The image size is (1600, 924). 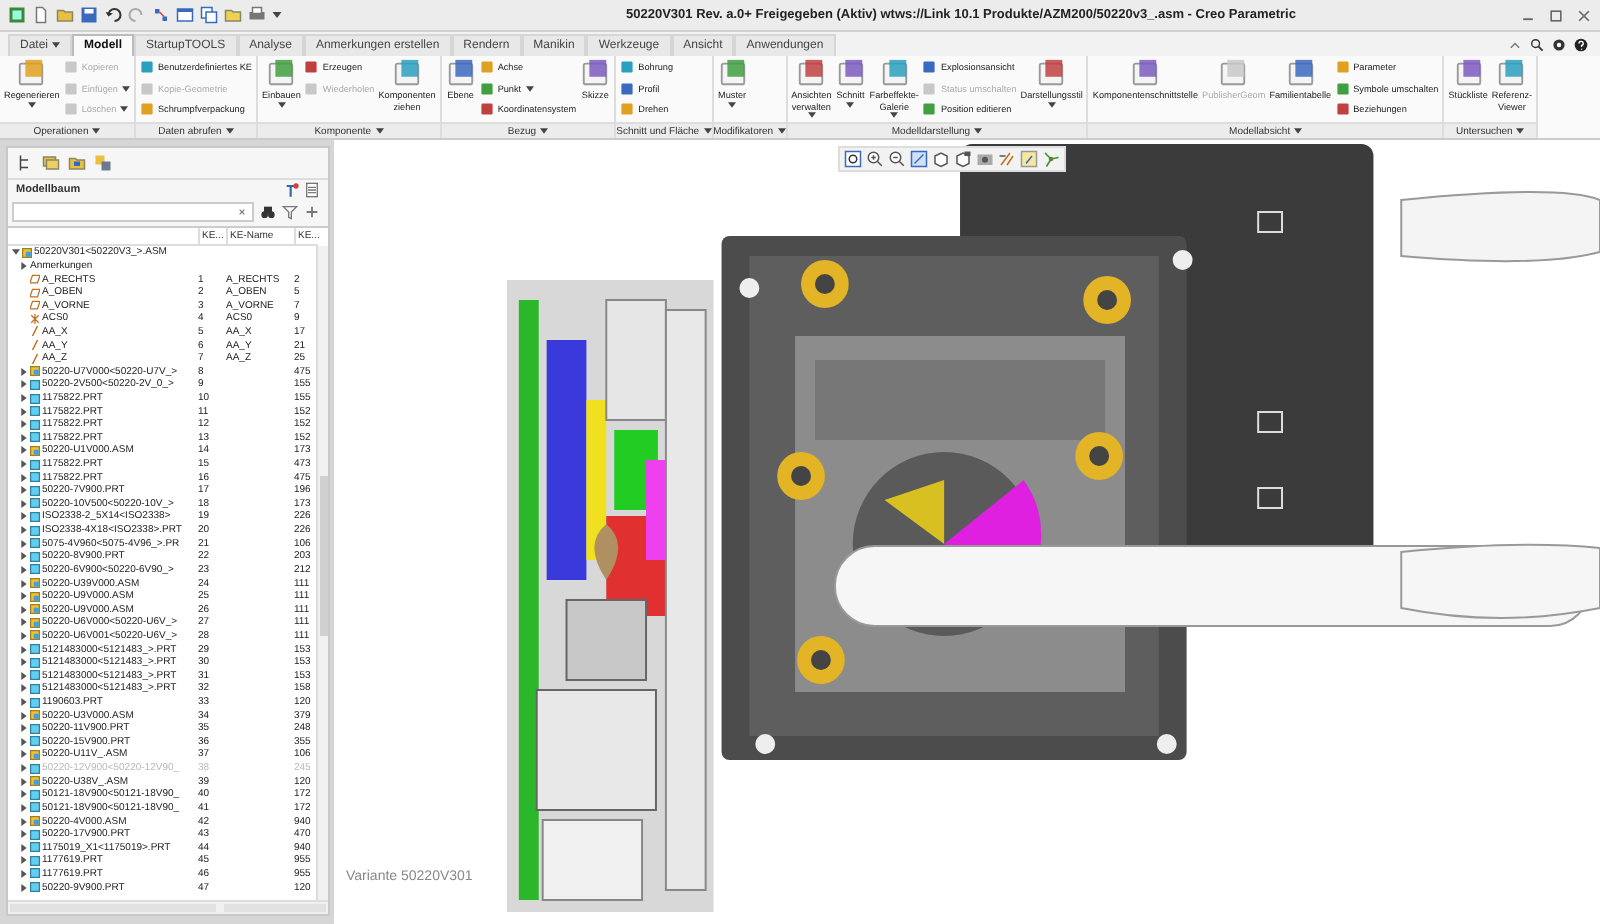 What do you see at coordinates (985, 159) in the screenshot?
I see `camera-icon` at bounding box center [985, 159].